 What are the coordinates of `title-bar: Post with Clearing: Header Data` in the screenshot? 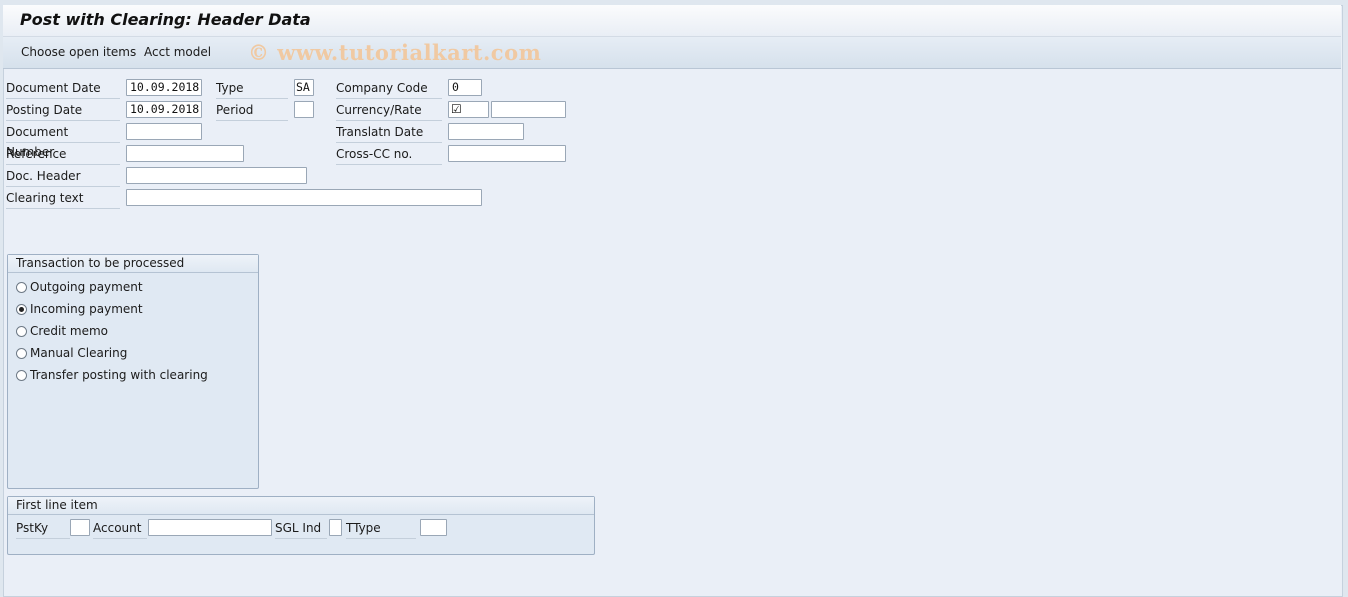 It's located at (672, 21).